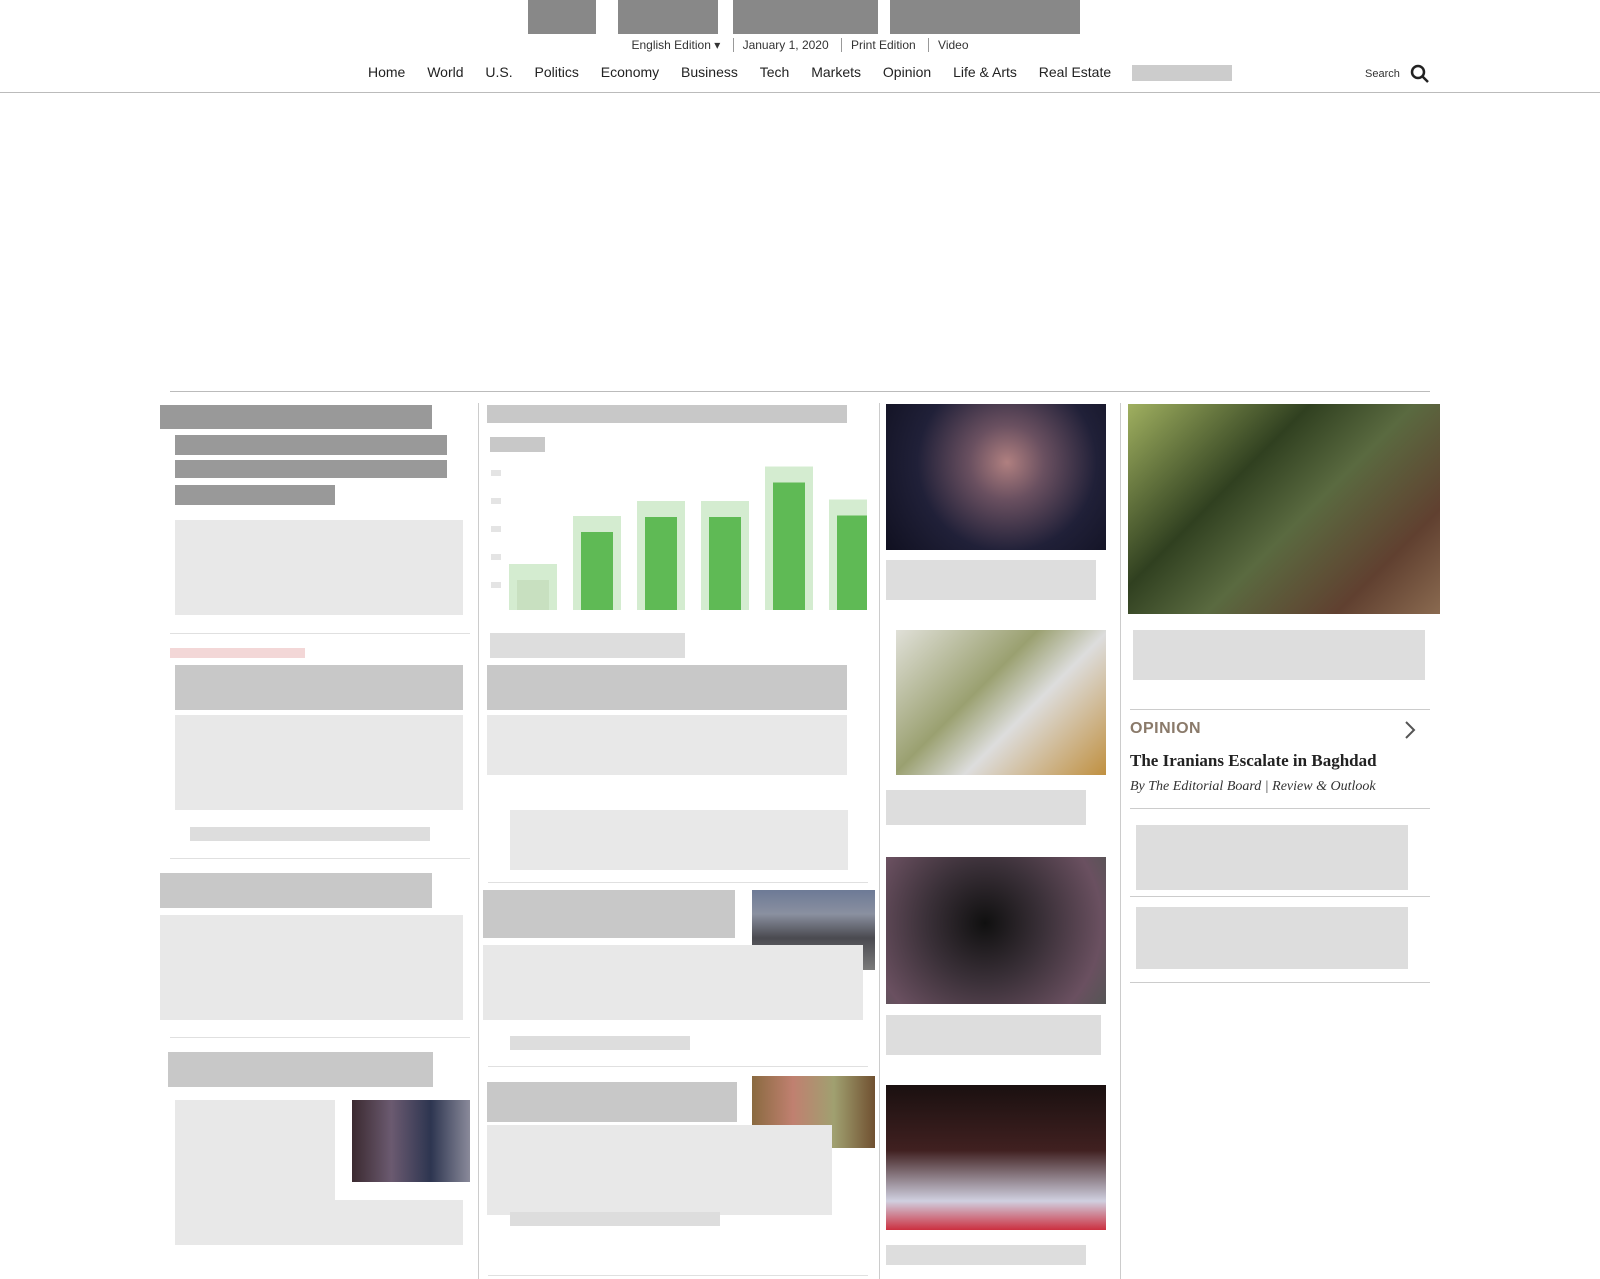 Image resolution: width=1600 pixels, height=1279 pixels. What do you see at coordinates (557, 72) in the screenshot?
I see `nav-politics: Politics` at bounding box center [557, 72].